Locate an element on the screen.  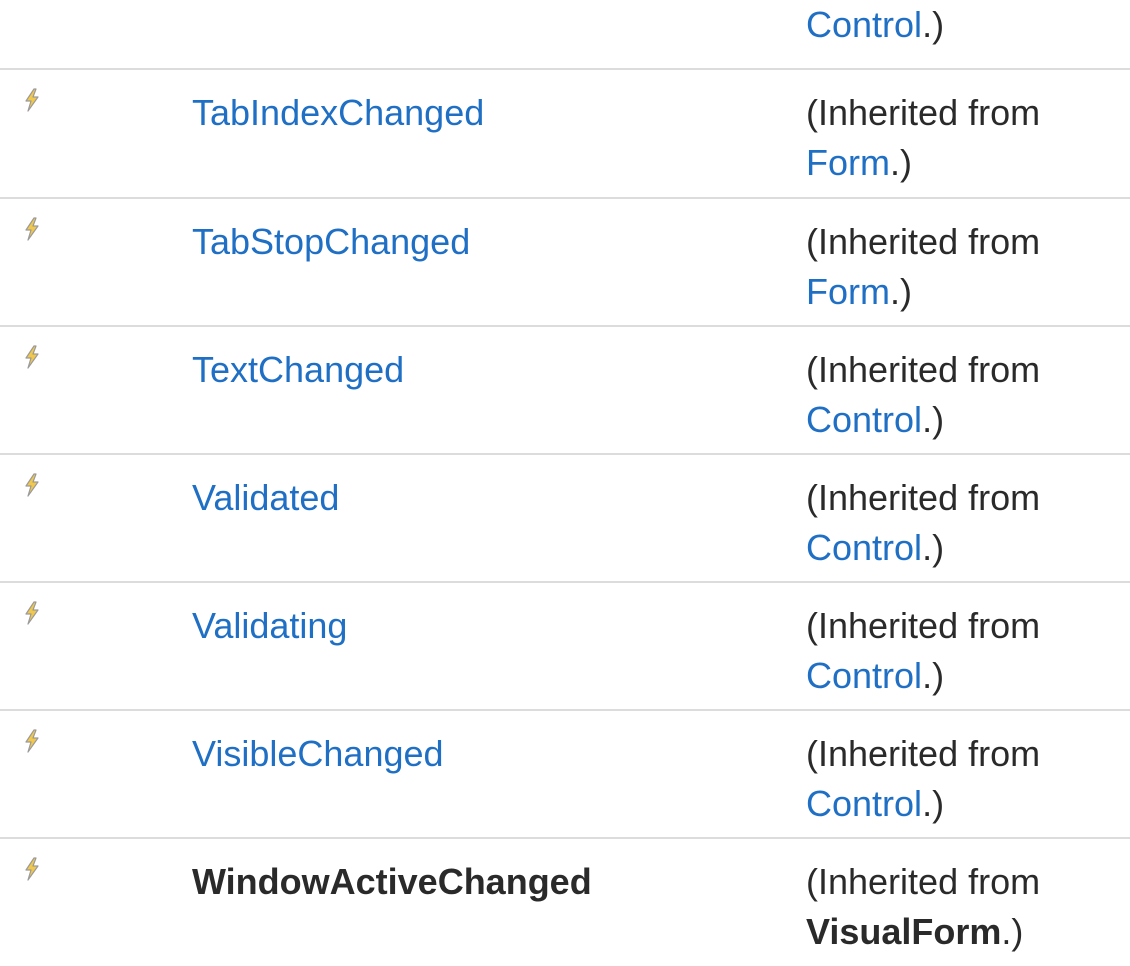
event-row: TextChanged (Inherited from Control.) is located at coordinates (565, 390).